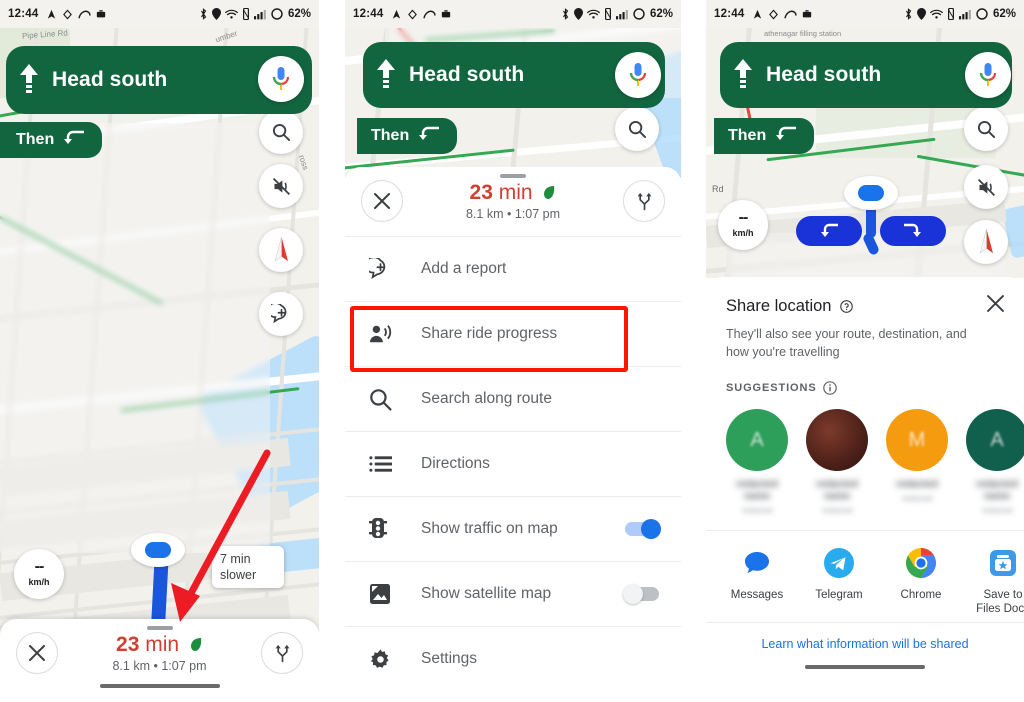 The width and height of the screenshot is (1024, 702). I want to click on menu-item-label: Show satellite map, so click(486, 593).